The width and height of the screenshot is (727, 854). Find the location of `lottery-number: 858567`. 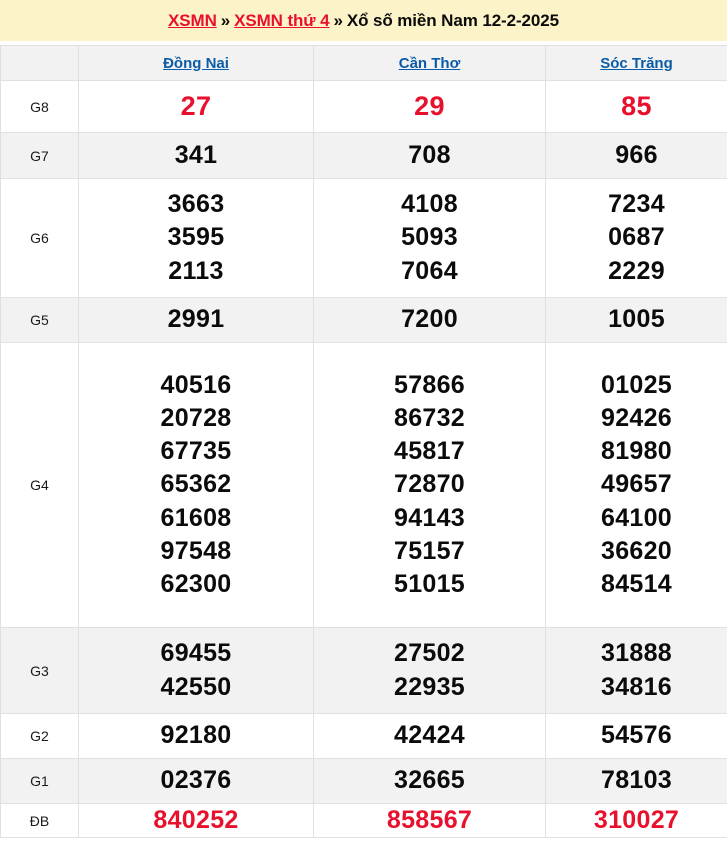

lottery-number: 858567 is located at coordinates (429, 820).